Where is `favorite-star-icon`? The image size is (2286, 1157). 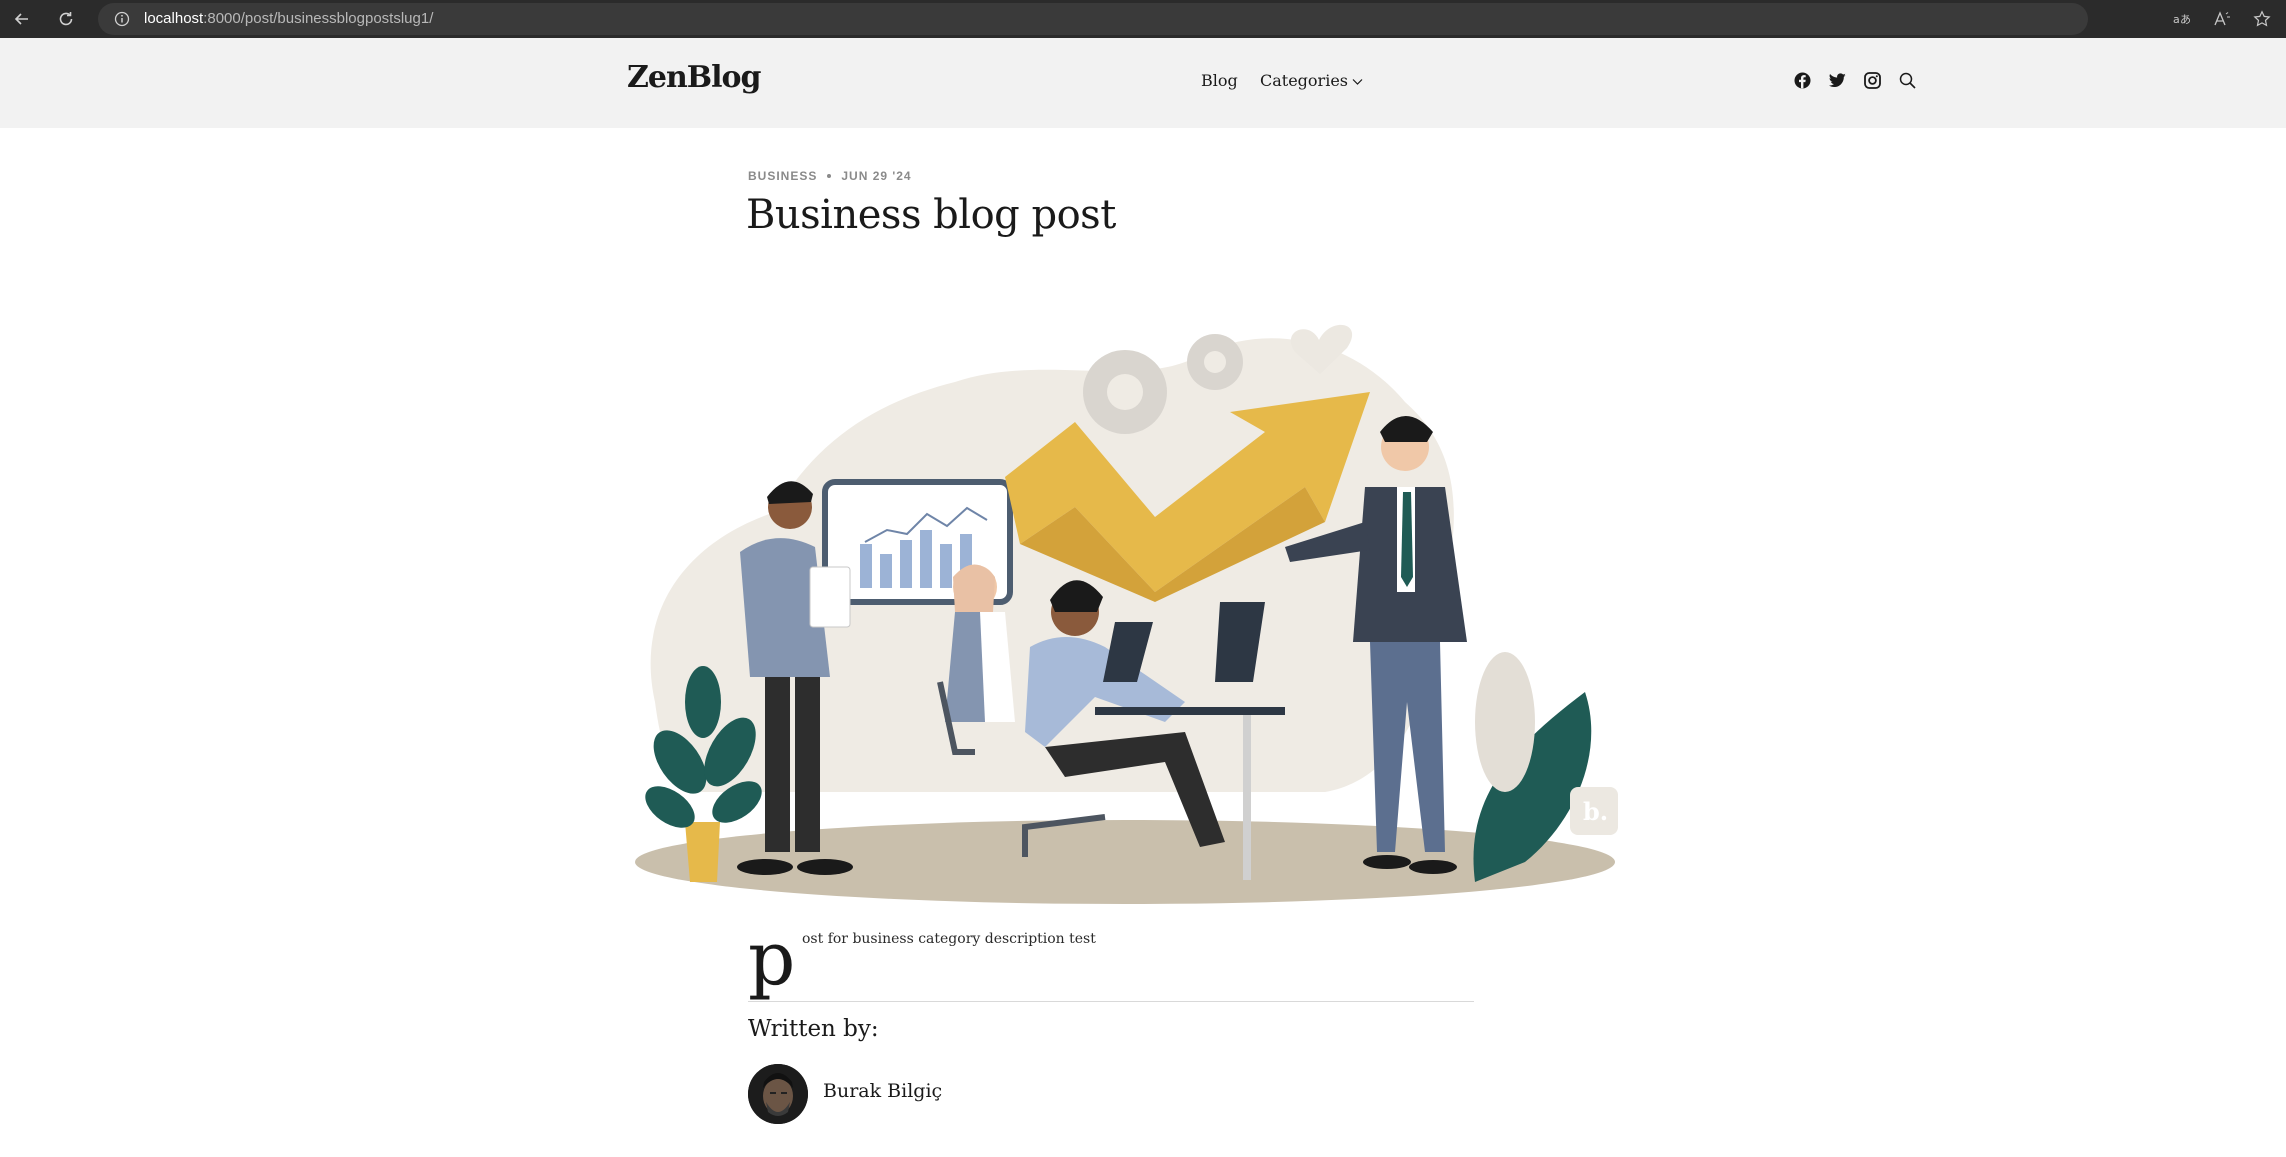 favorite-star-icon is located at coordinates (2262, 19).